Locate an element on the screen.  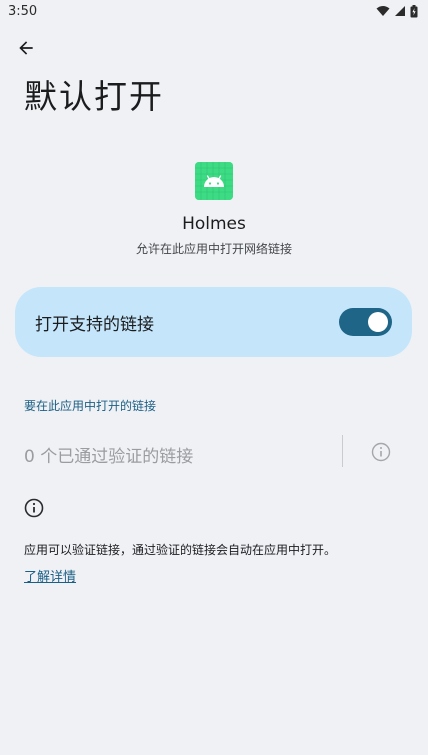
wifi-icon is located at coordinates (383, 11).